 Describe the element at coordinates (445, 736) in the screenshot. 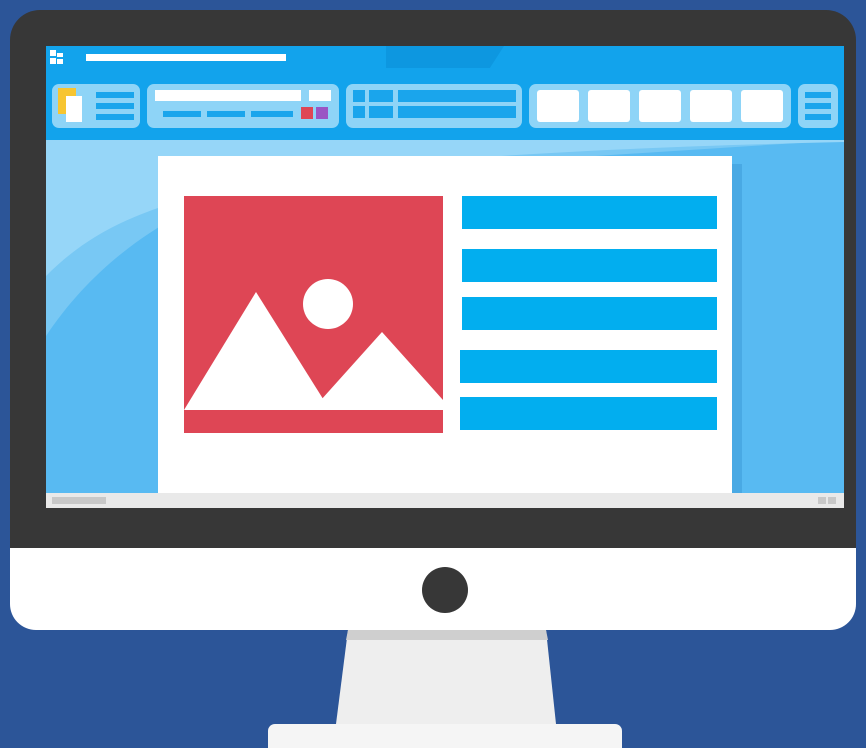

I see `monitor-stand-base` at that location.